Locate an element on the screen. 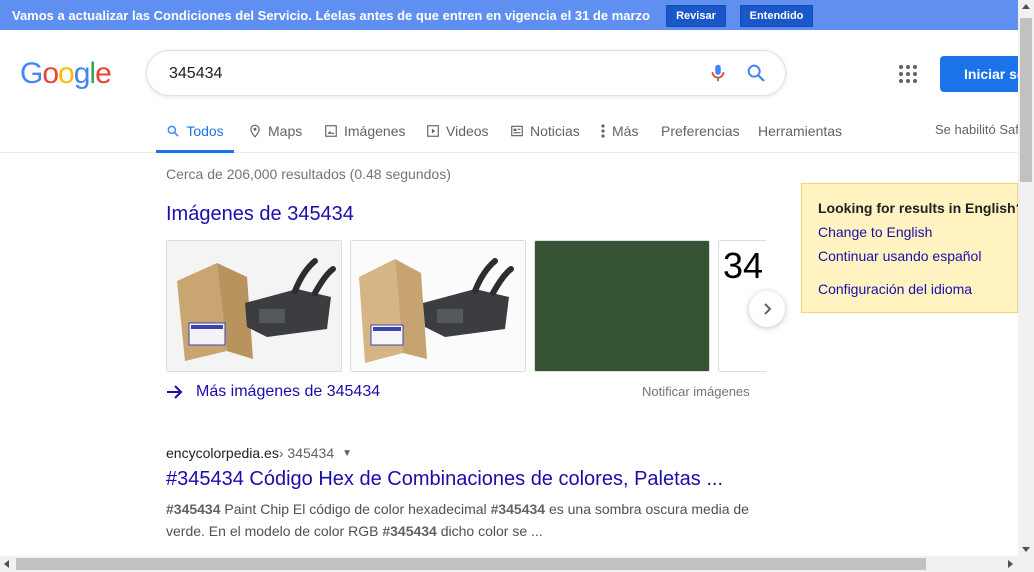  tab-videos-label: Videos is located at coordinates (467, 131).